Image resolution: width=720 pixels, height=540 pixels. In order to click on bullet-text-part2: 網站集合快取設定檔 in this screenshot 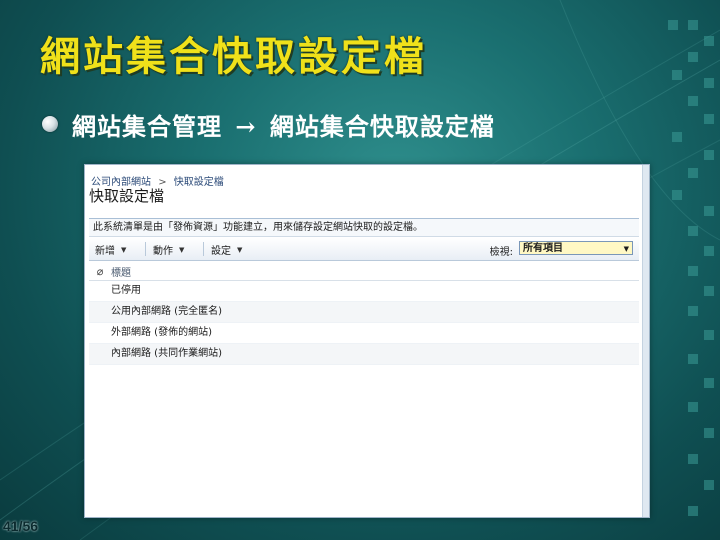, I will do `click(382, 126)`.